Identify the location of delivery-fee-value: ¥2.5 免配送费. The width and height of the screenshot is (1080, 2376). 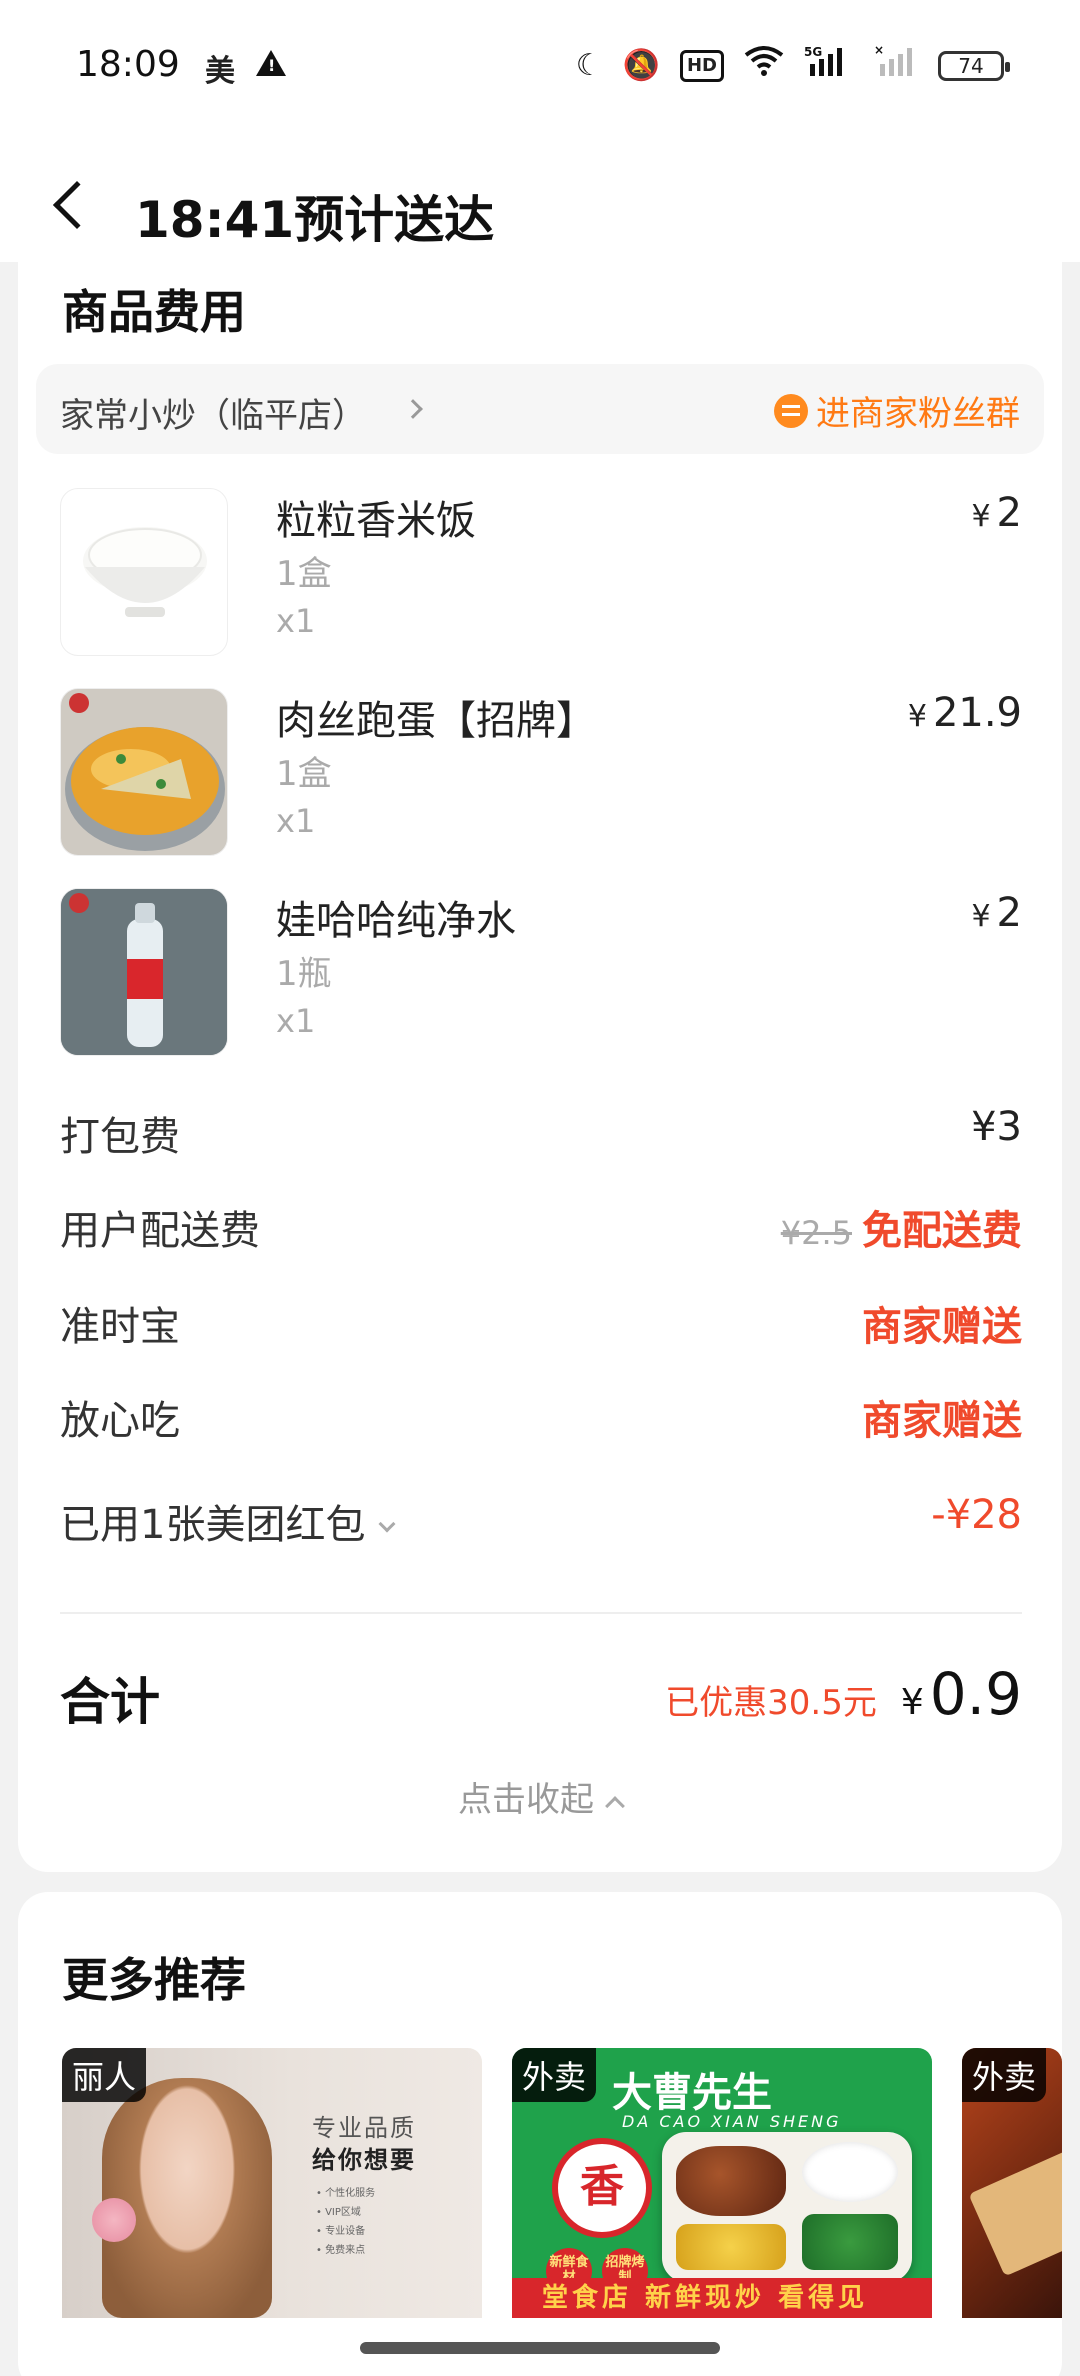
(901, 1227).